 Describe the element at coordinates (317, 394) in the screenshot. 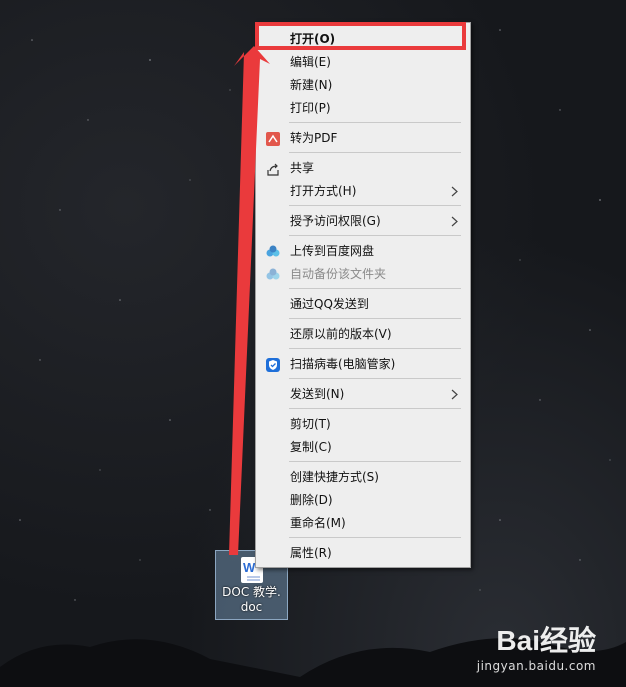

I see `menu-item-label: 发送到(N)` at that location.